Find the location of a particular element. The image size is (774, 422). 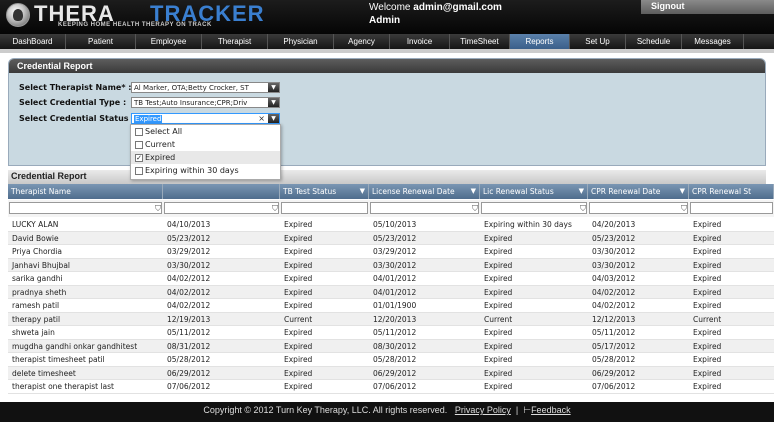

status-option-expired: ✓ Expired is located at coordinates (205, 157).